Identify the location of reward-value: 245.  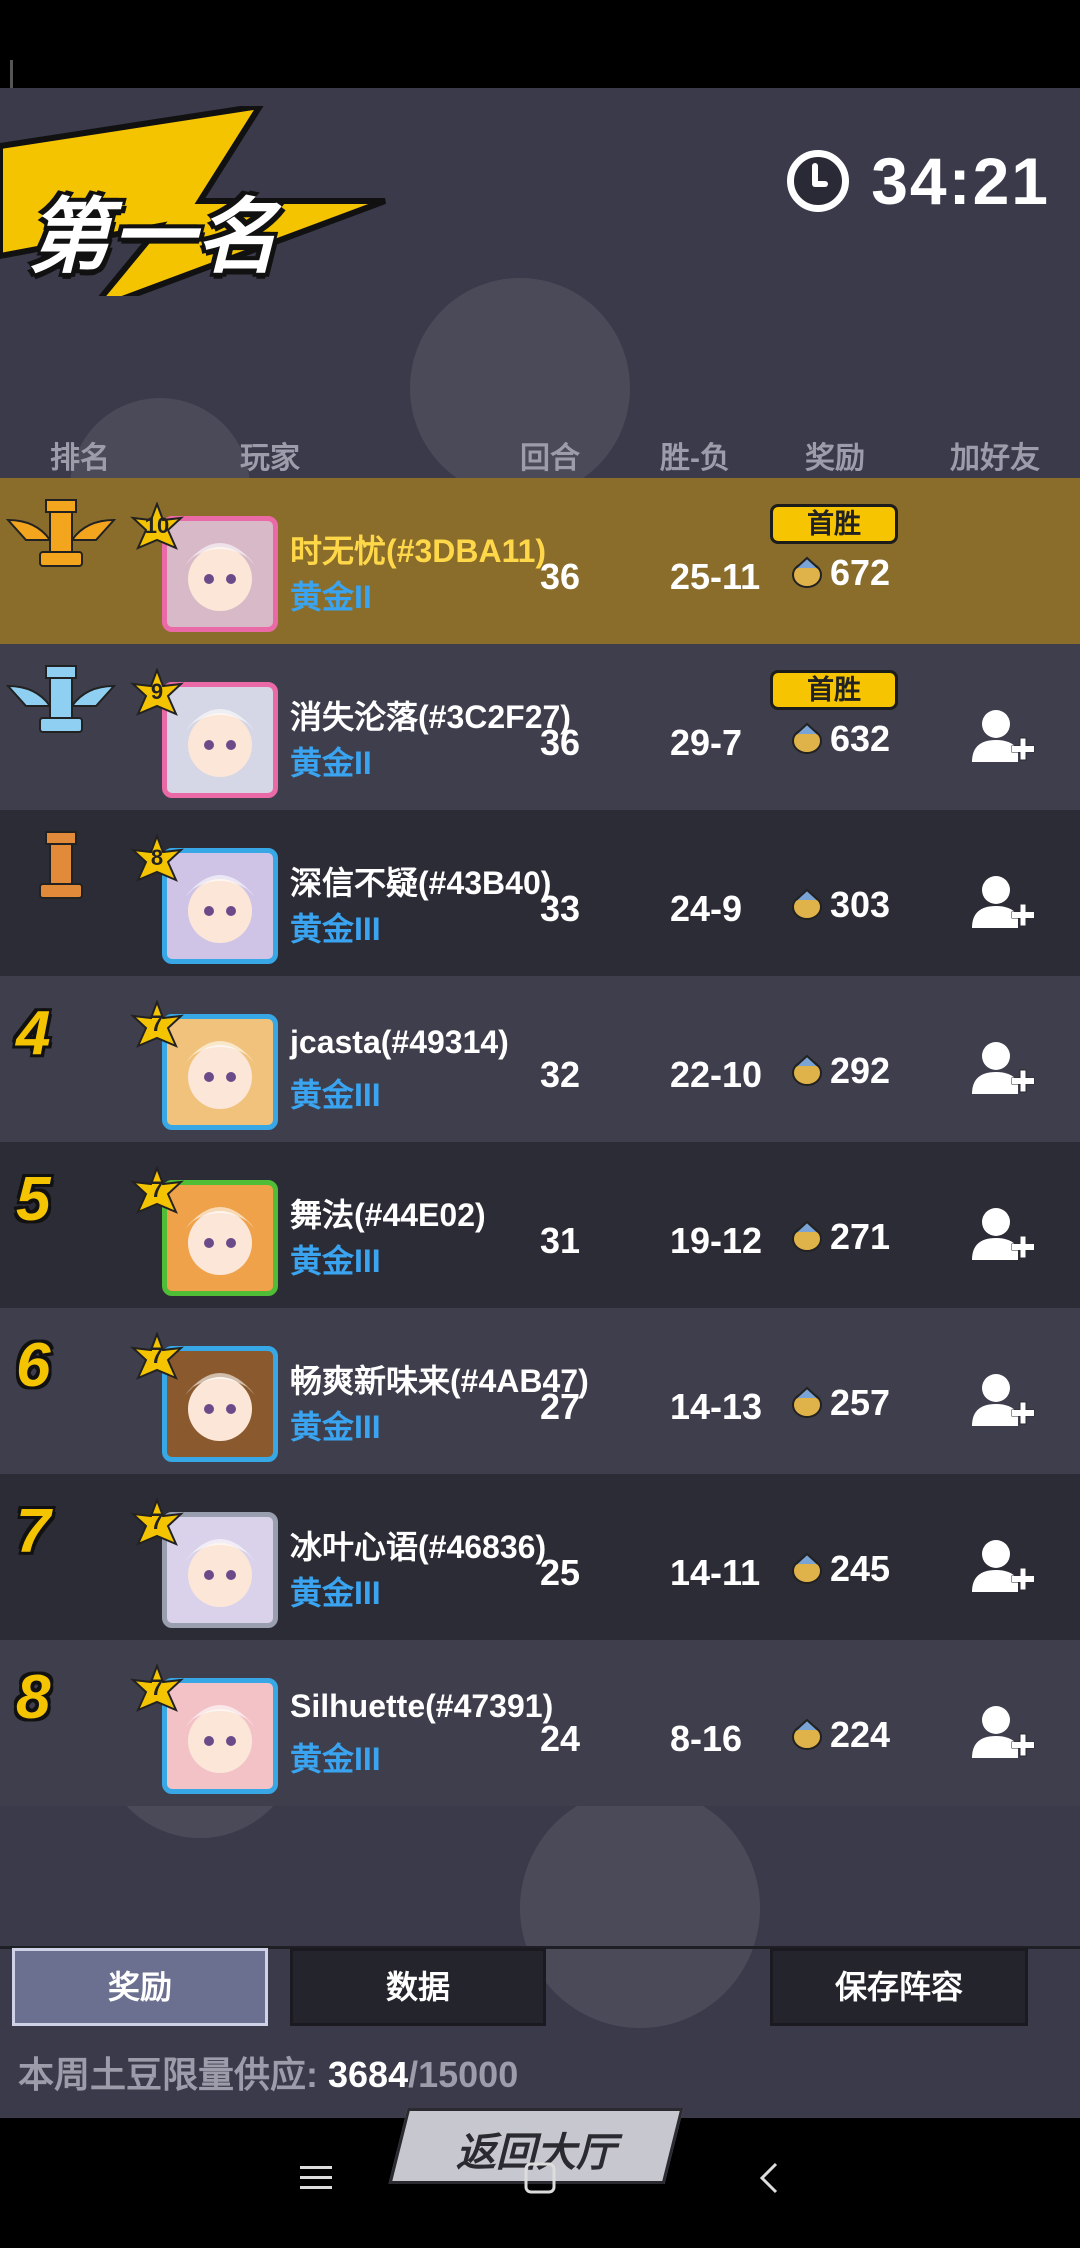
(860, 1568).